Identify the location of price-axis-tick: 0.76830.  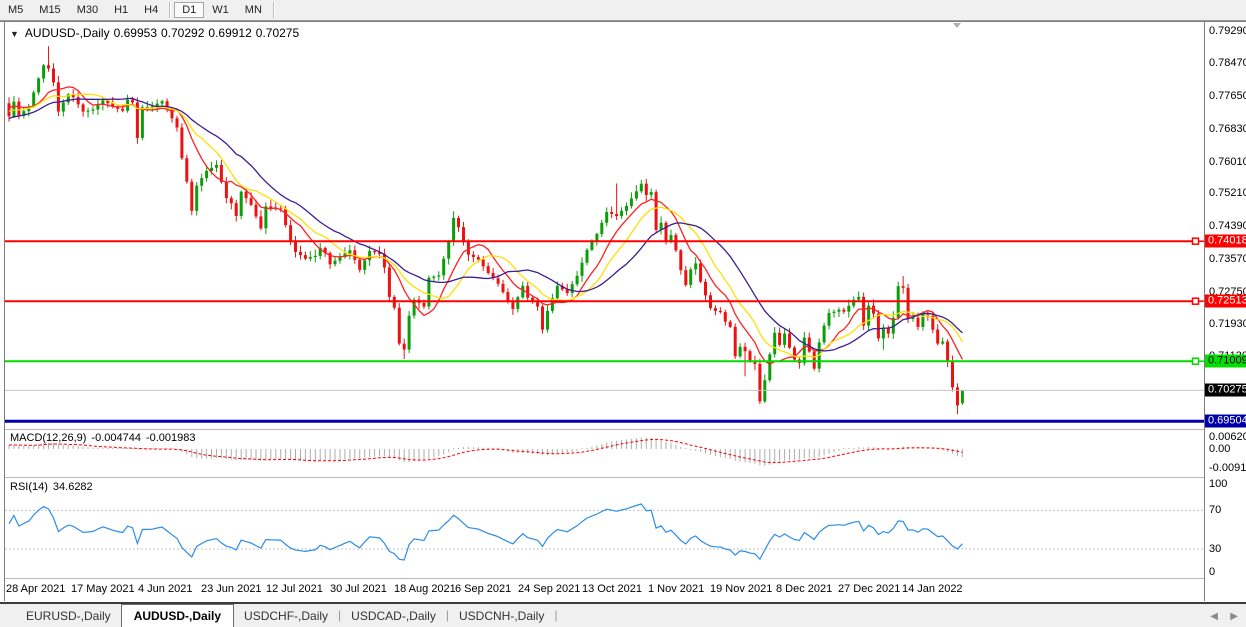
(1227, 129).